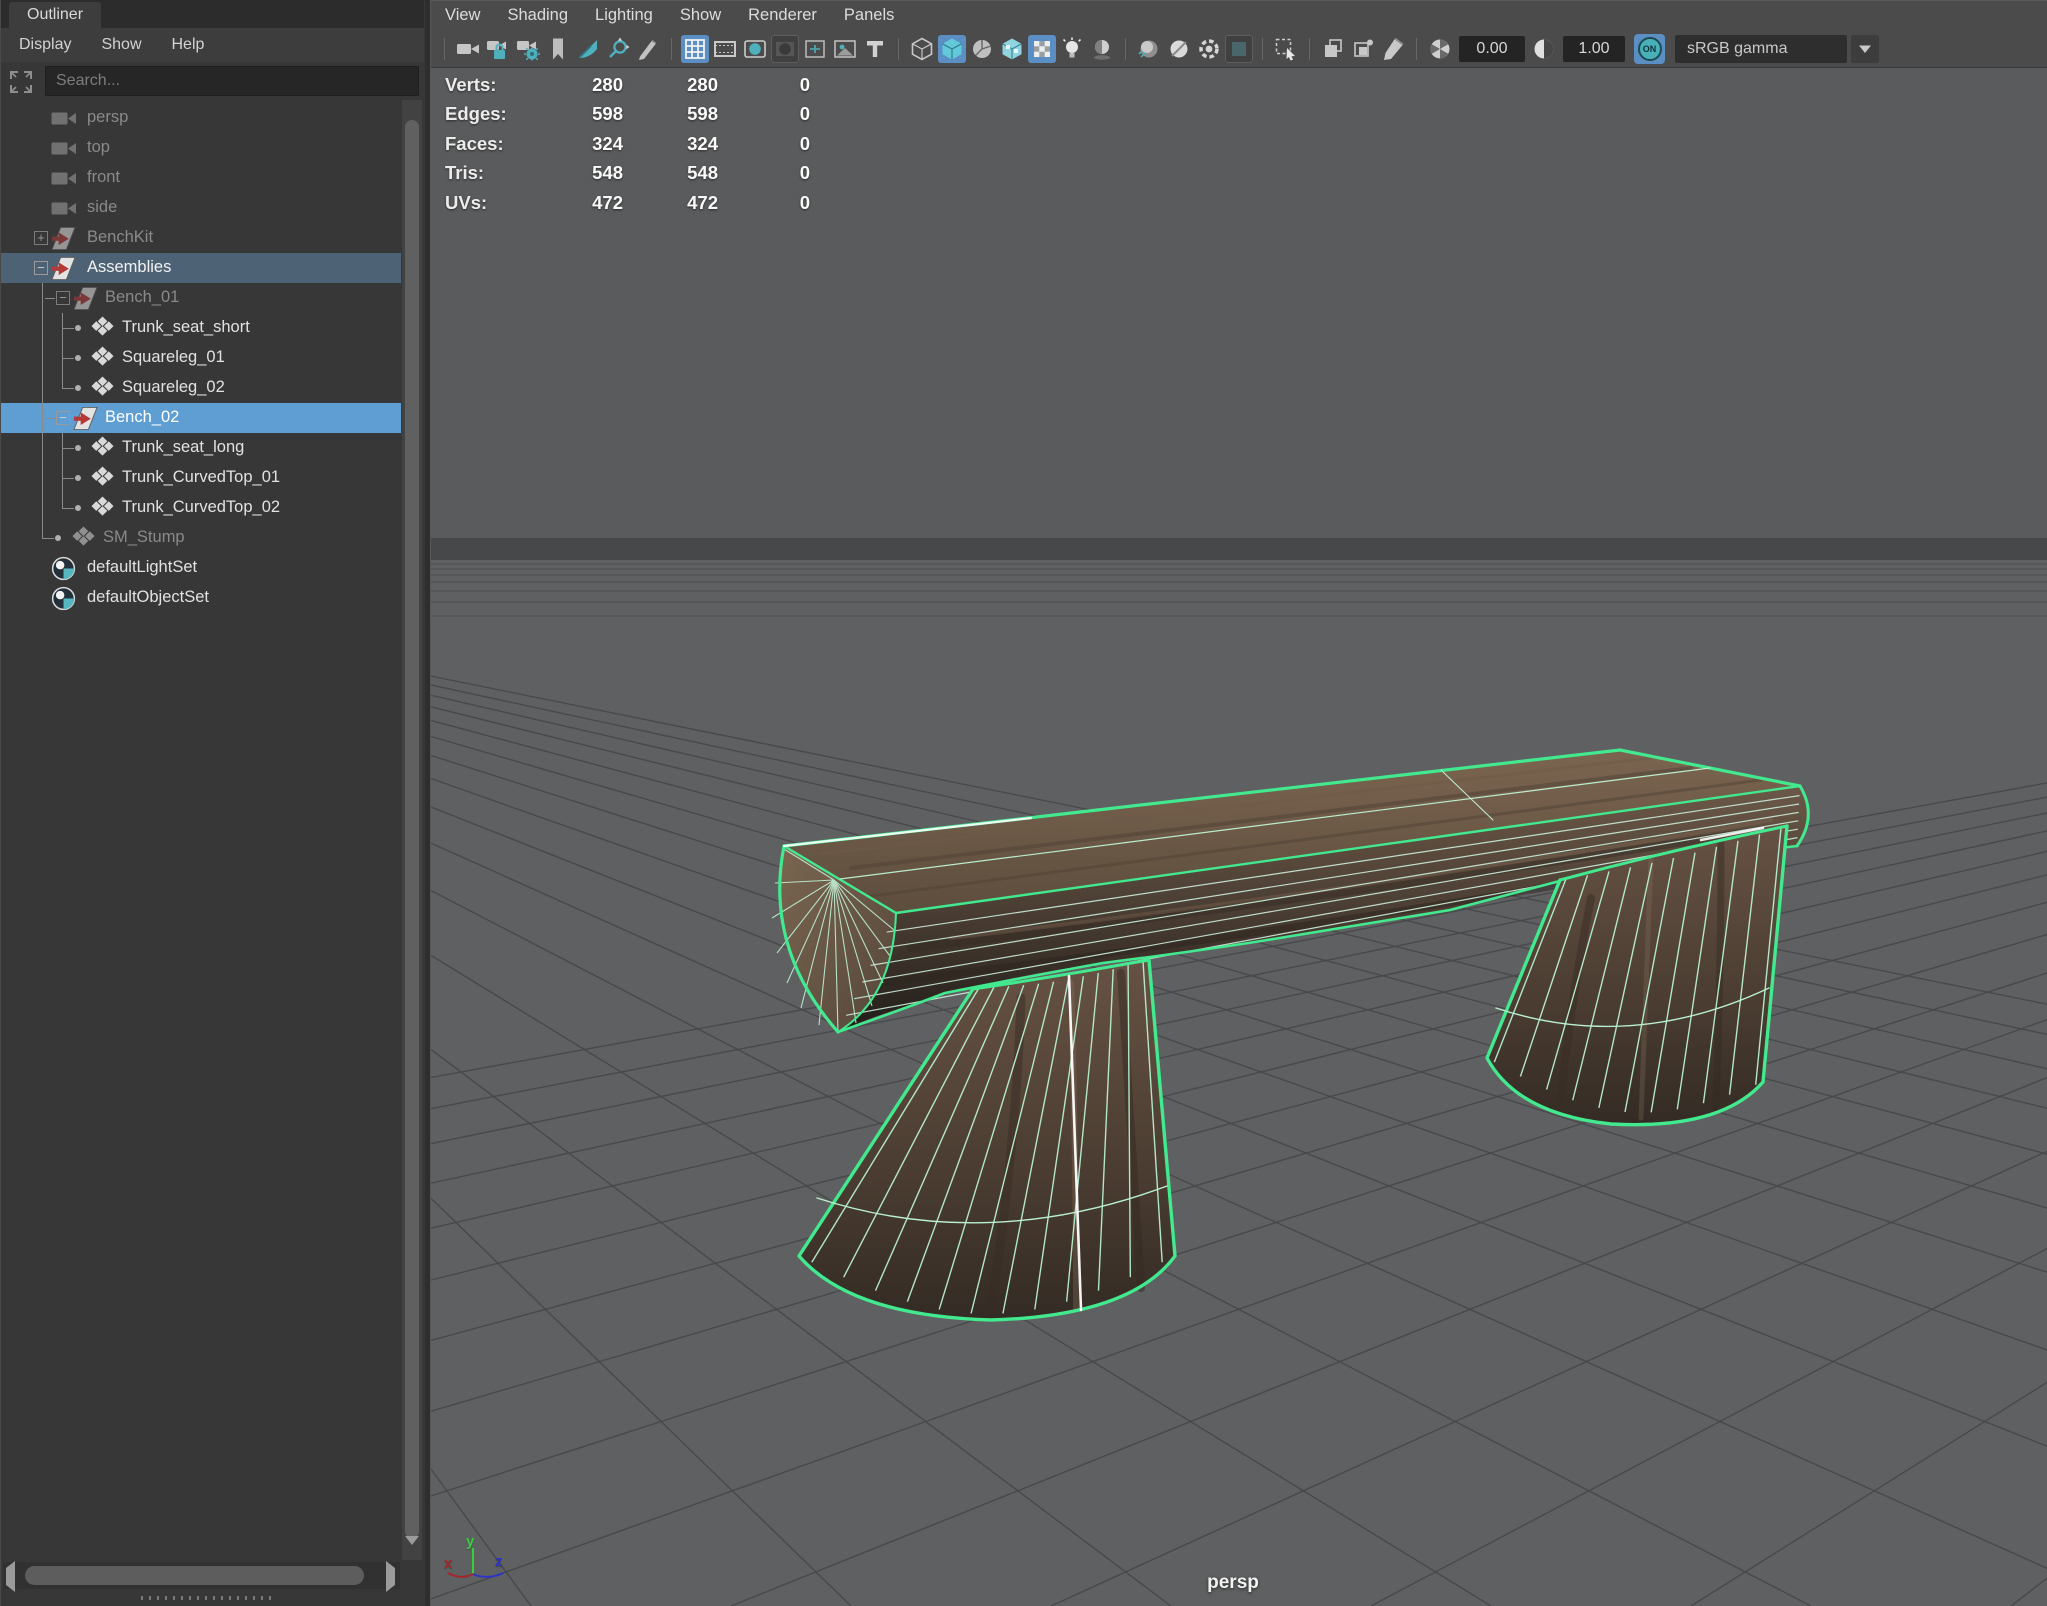  I want to click on textured-icon, so click(1012, 49).